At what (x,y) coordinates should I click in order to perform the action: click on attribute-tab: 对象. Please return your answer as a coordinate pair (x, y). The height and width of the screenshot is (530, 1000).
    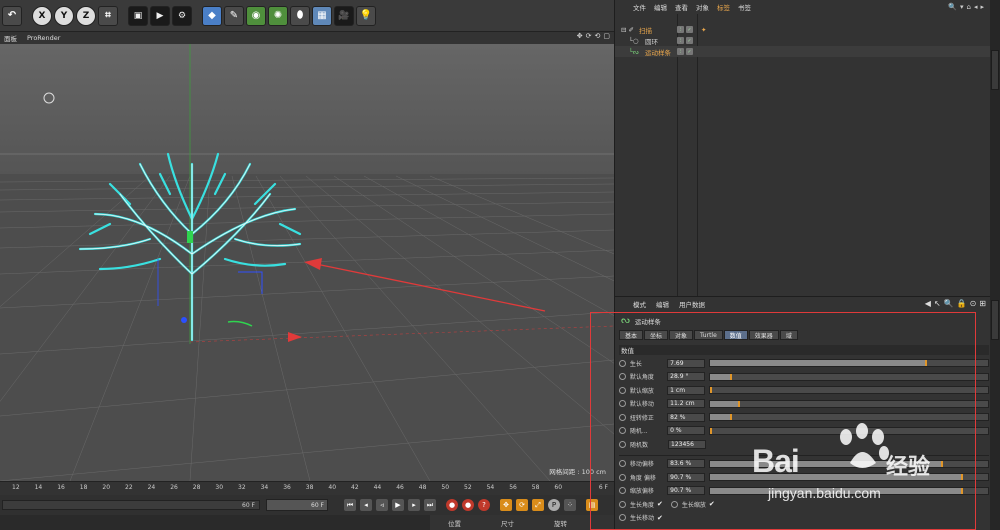
    Looking at the image, I should click on (681, 335).